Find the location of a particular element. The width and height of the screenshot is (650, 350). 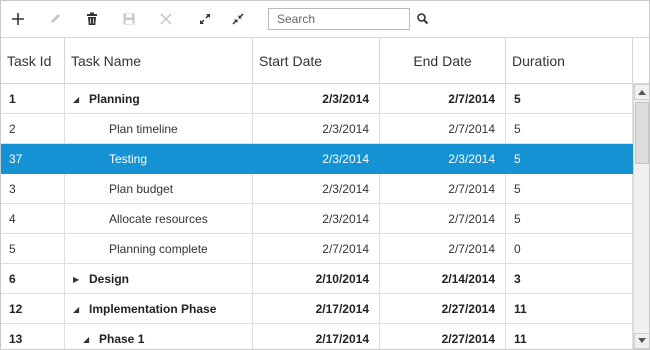

cell-name: ◢ Phase 1 is located at coordinates (159, 336).